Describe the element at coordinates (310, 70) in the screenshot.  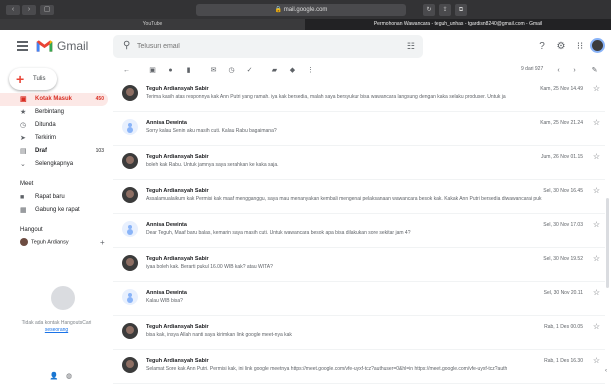
I see `more-options-icon: ⋮` at that location.